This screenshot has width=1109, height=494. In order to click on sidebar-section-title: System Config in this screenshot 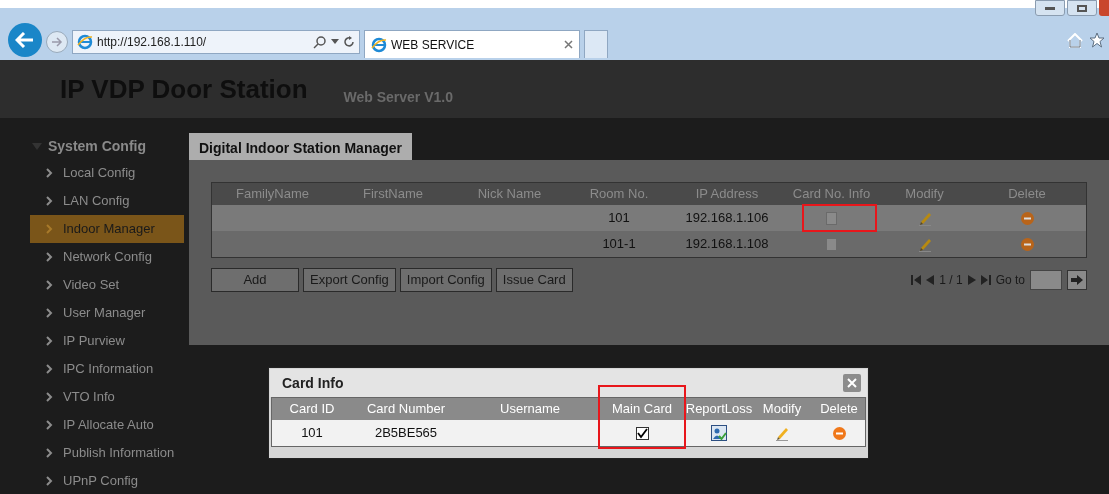, I will do `click(97, 146)`.